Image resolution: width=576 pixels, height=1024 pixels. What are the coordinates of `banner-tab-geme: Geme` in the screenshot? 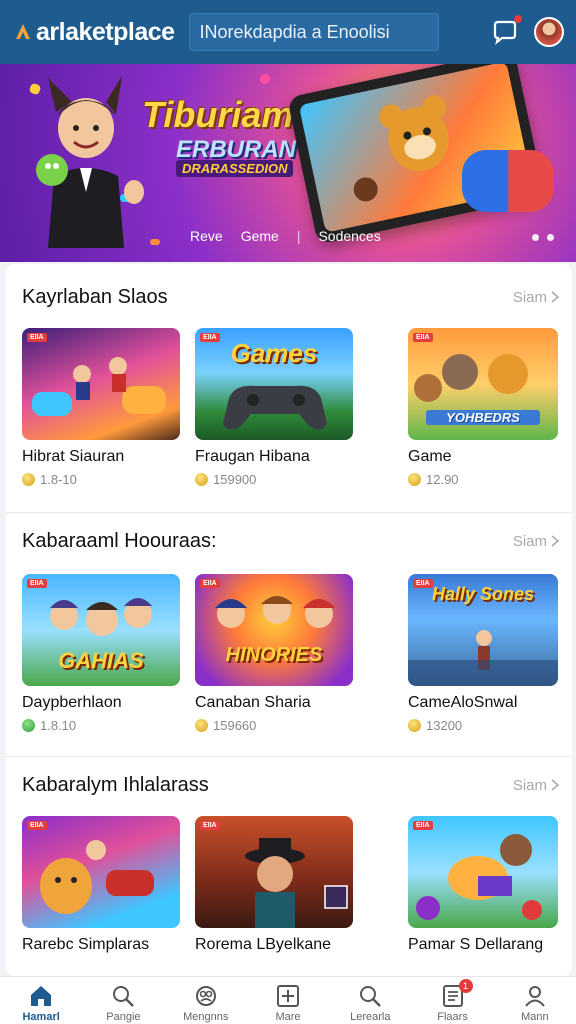 It's located at (260, 236).